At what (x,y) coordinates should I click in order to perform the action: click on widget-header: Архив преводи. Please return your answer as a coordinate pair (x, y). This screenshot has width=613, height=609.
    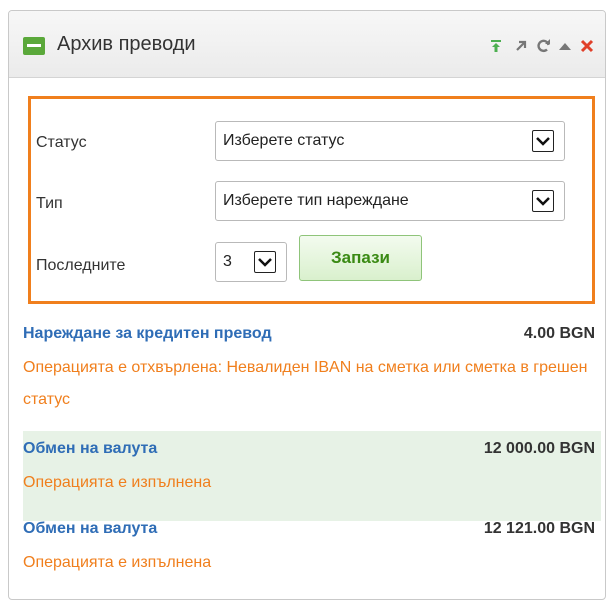
    Looking at the image, I should click on (307, 44).